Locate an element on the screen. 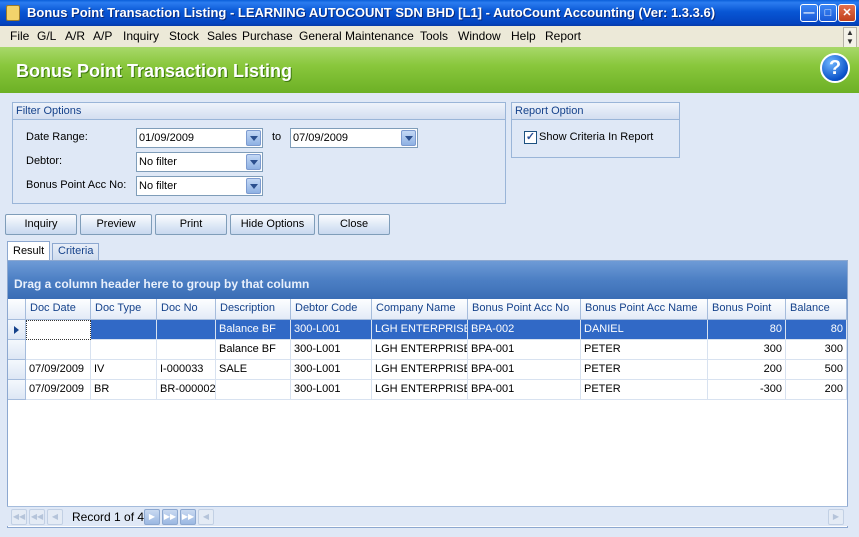 The width and height of the screenshot is (859, 537). column-header-bonus-point: Bonus Point is located at coordinates (747, 309).